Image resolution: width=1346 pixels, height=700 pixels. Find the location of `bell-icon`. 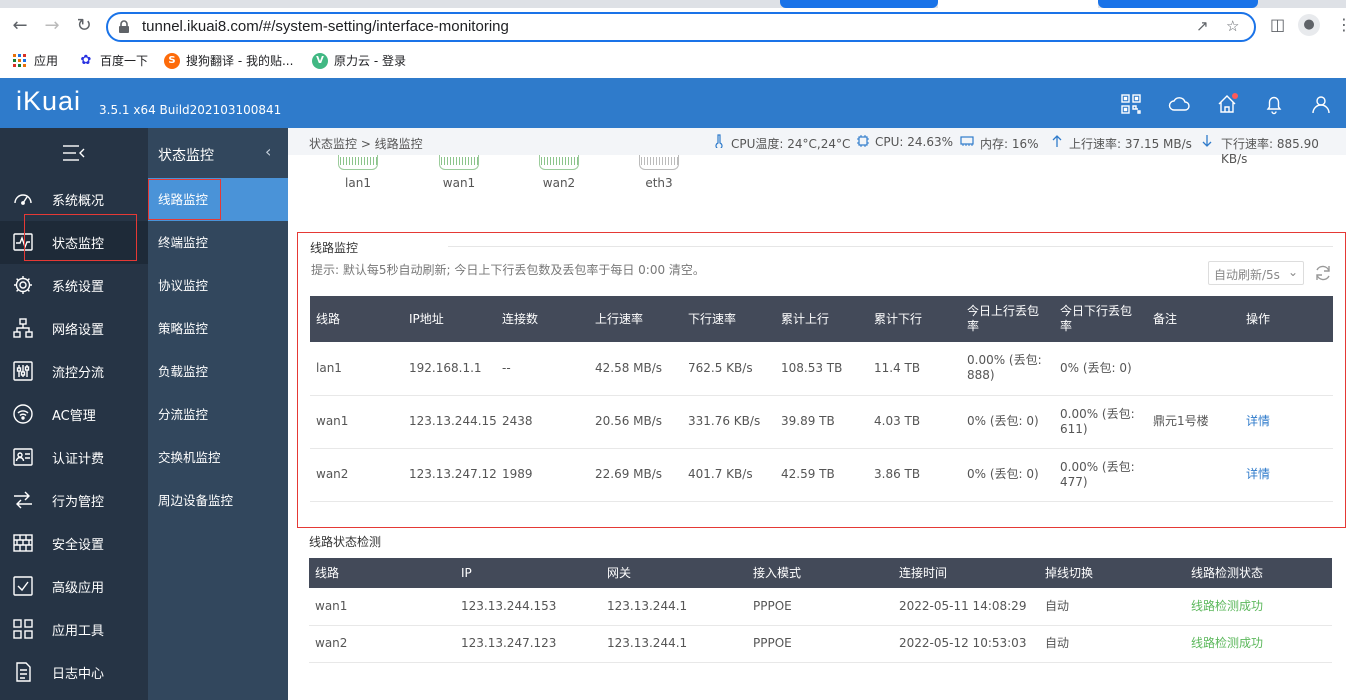

bell-icon is located at coordinates (1274, 104).